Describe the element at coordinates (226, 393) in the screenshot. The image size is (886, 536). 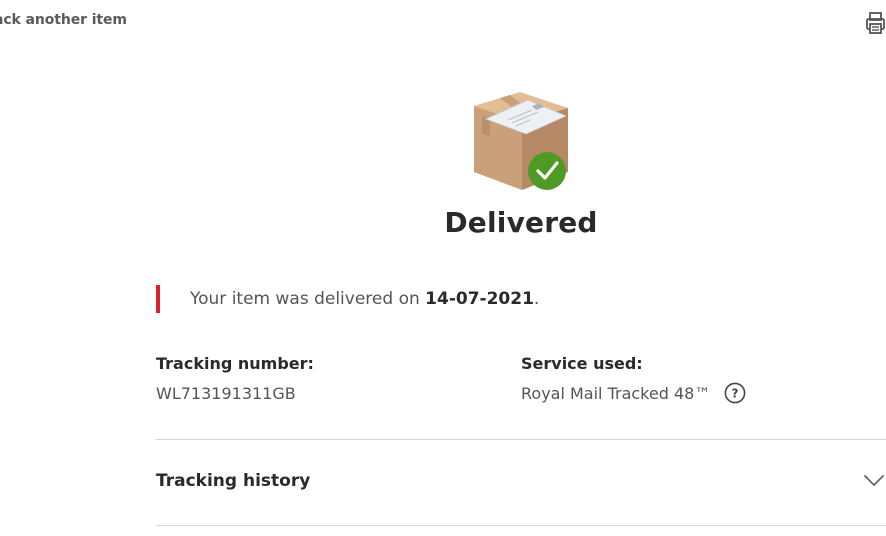
I see `tracking-number-value: WL713191311GB` at that location.